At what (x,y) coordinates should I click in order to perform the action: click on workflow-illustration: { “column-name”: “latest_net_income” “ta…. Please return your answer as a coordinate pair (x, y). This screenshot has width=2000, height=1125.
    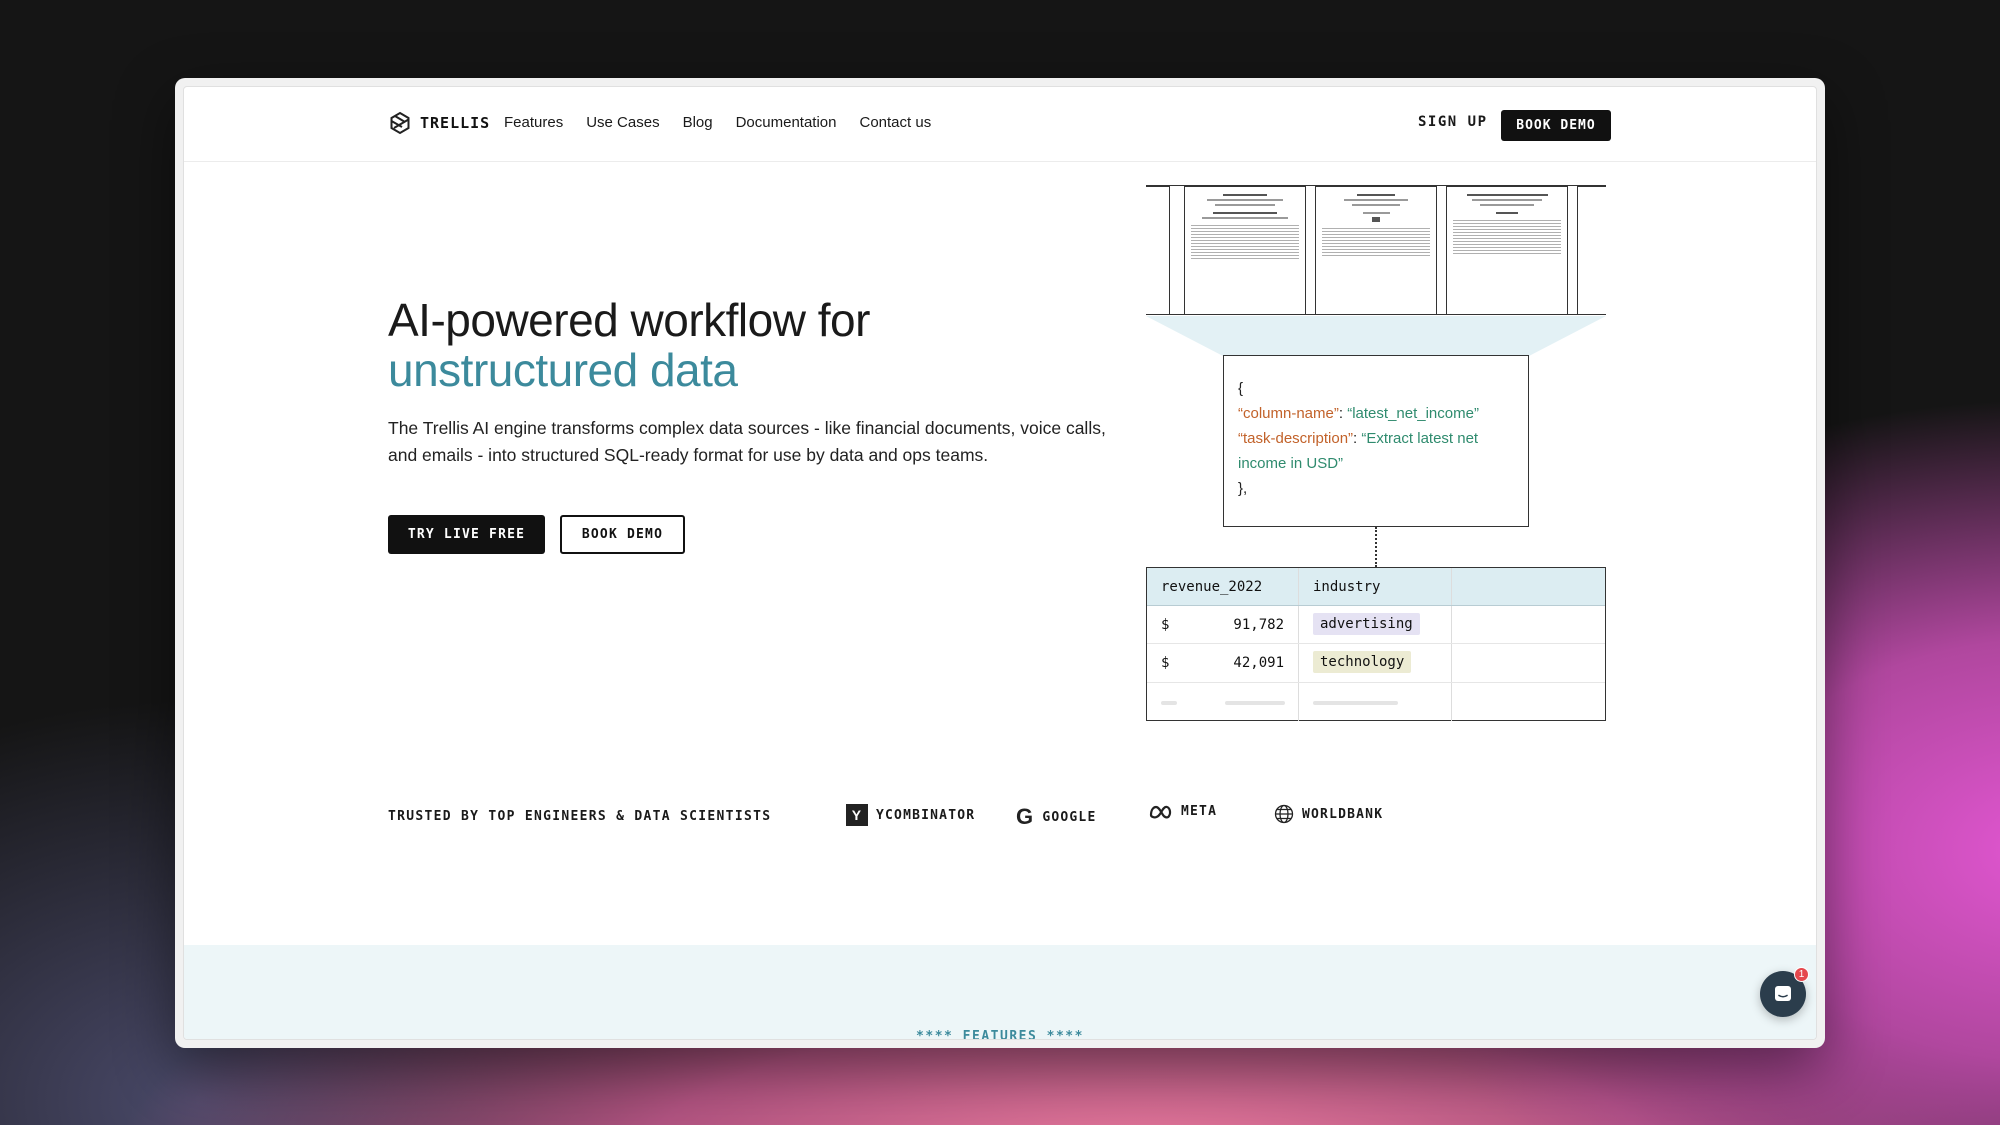
    Looking at the image, I should click on (1376, 455).